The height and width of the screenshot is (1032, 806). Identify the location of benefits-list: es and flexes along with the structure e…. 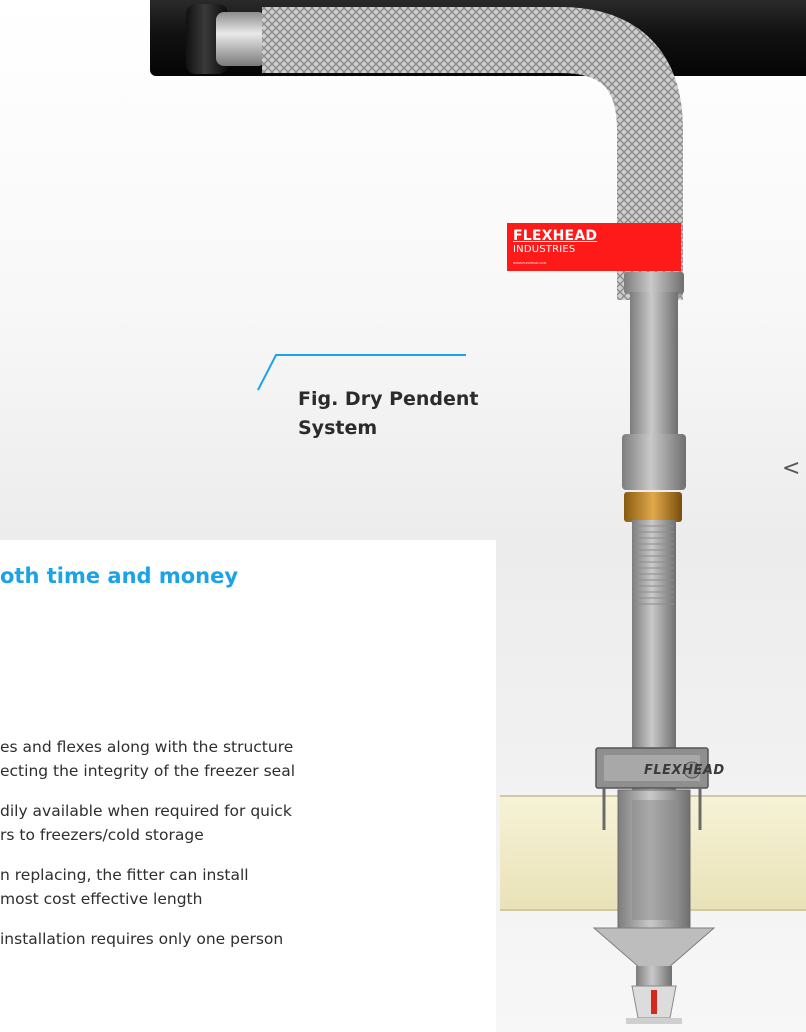
(147, 851).